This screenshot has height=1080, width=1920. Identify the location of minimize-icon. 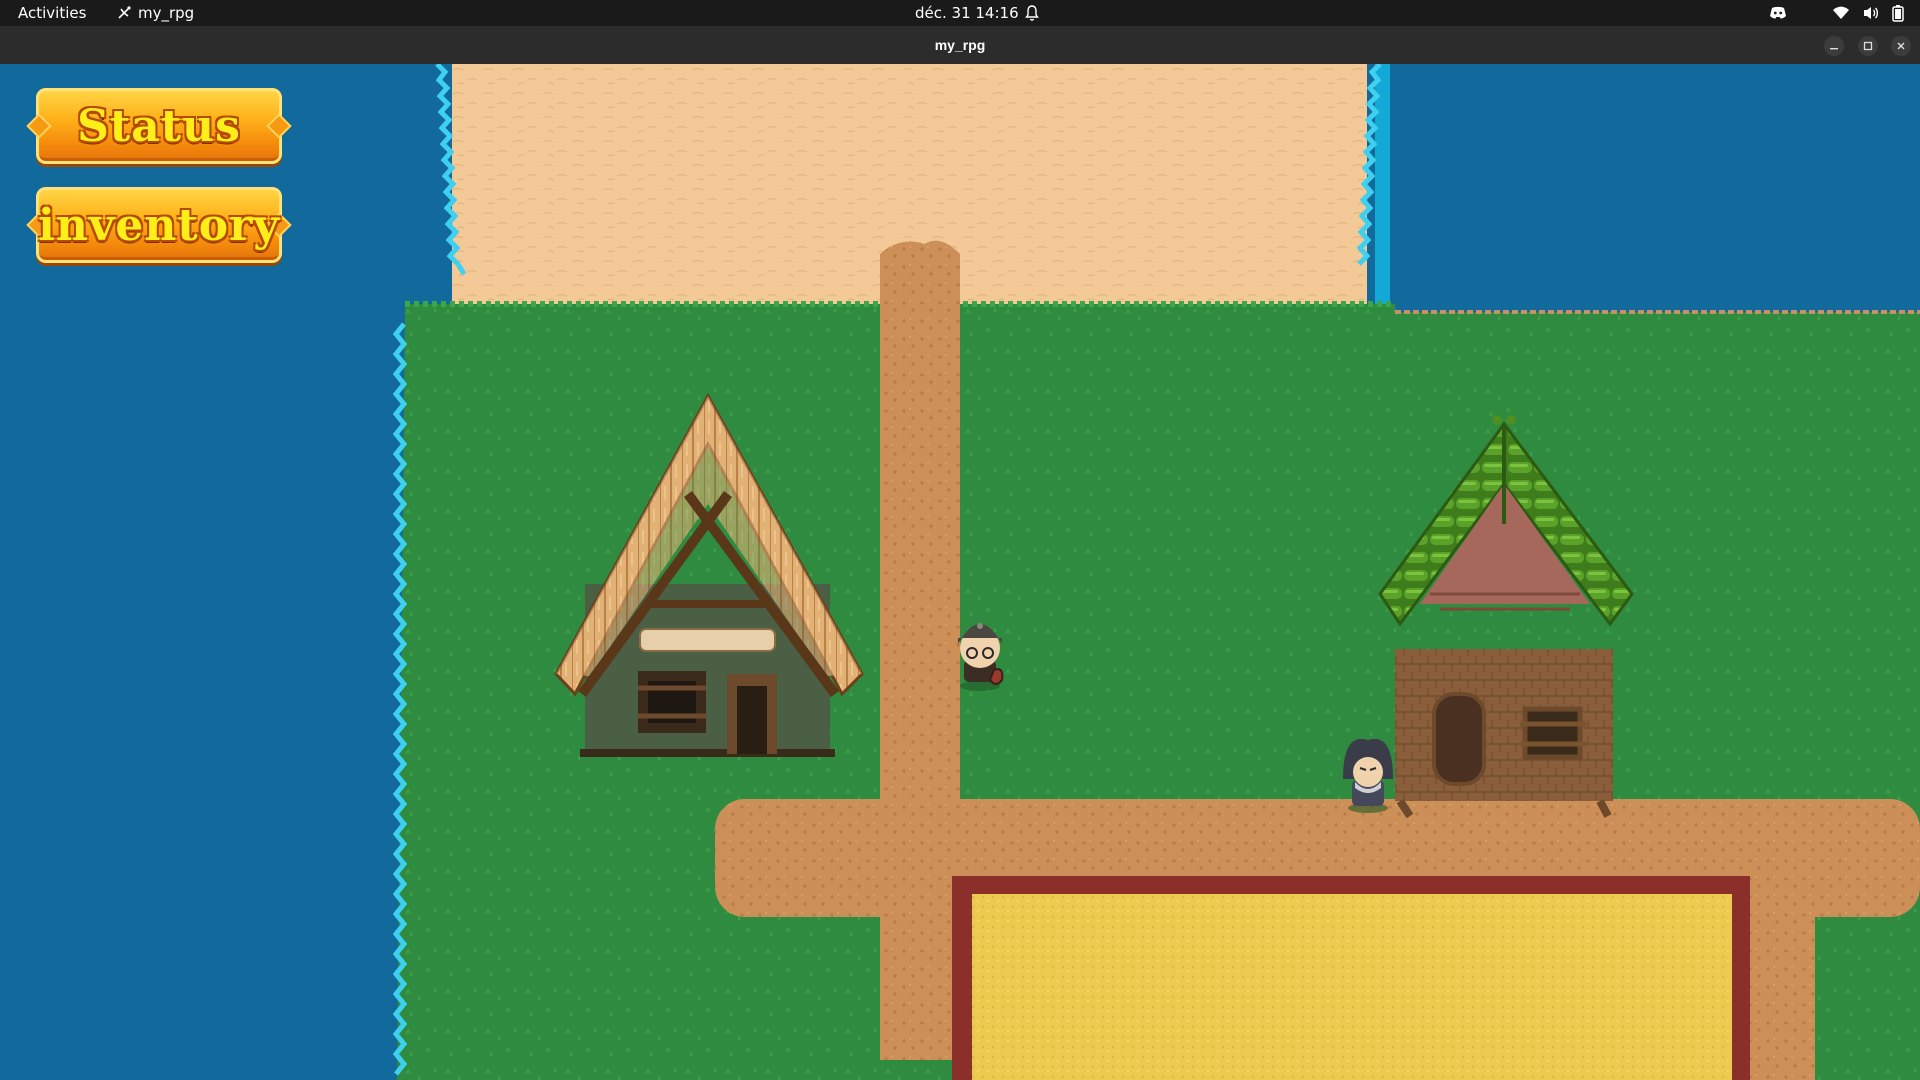
(1834, 49).